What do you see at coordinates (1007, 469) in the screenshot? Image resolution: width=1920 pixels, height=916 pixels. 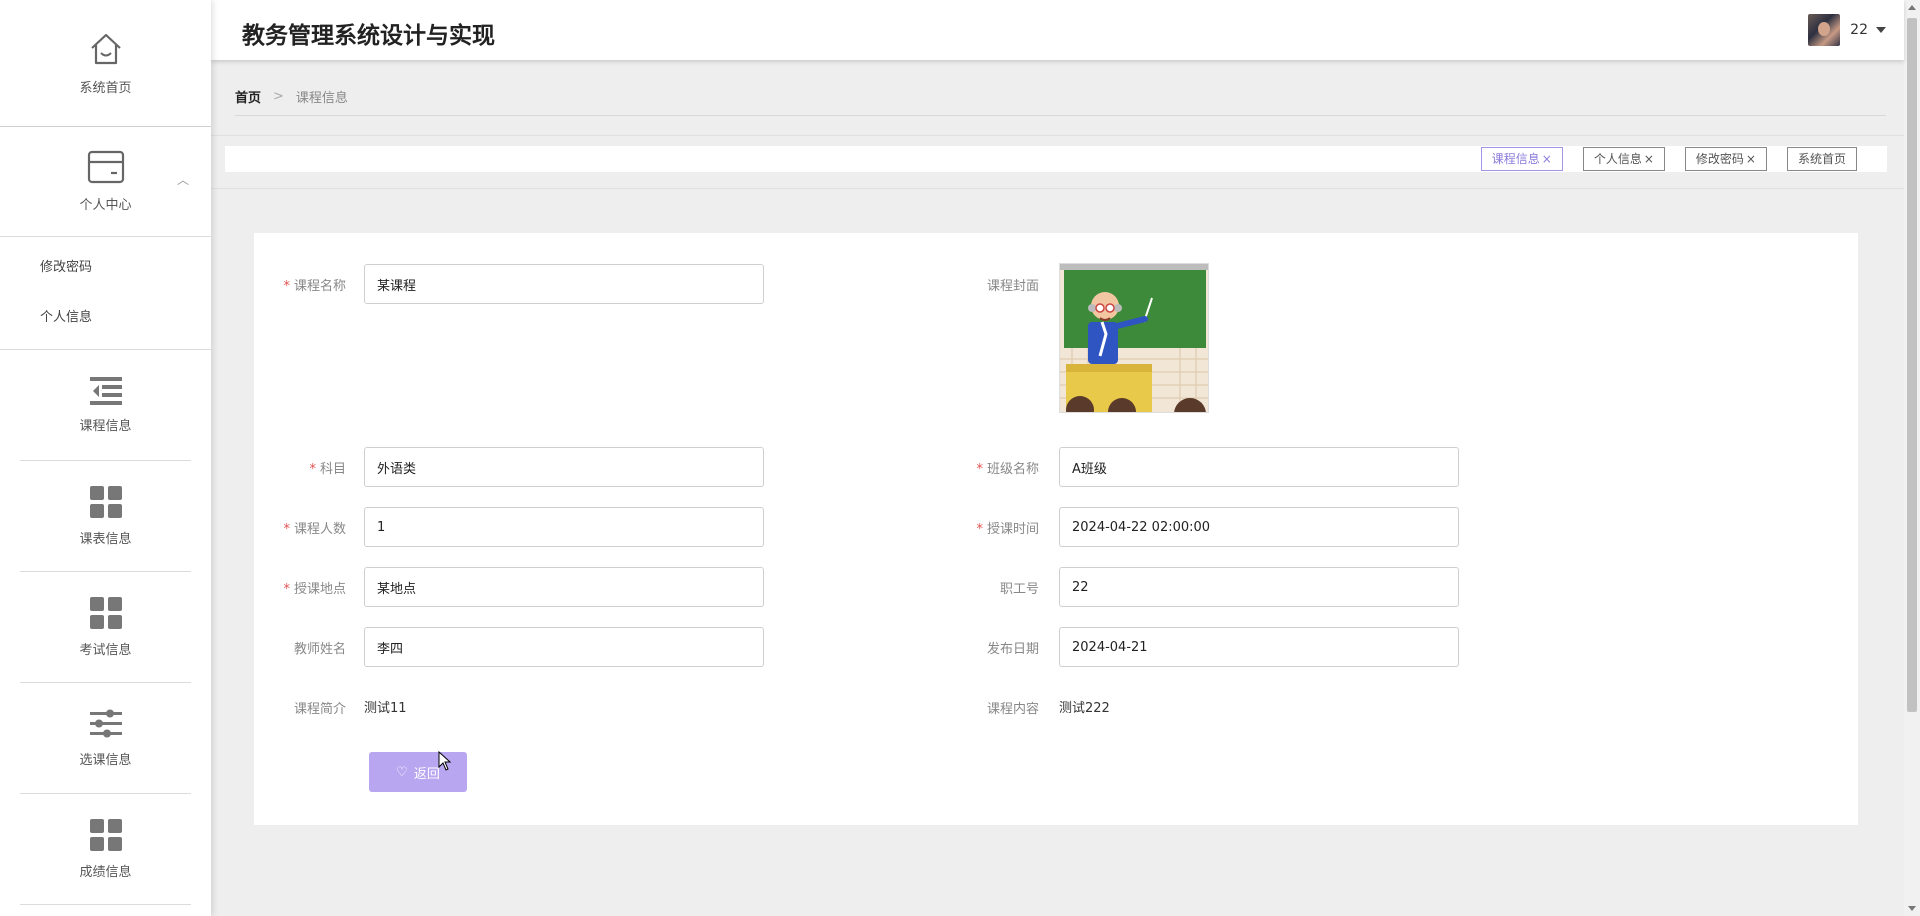 I see `class-name-label: * 班级名称` at bounding box center [1007, 469].